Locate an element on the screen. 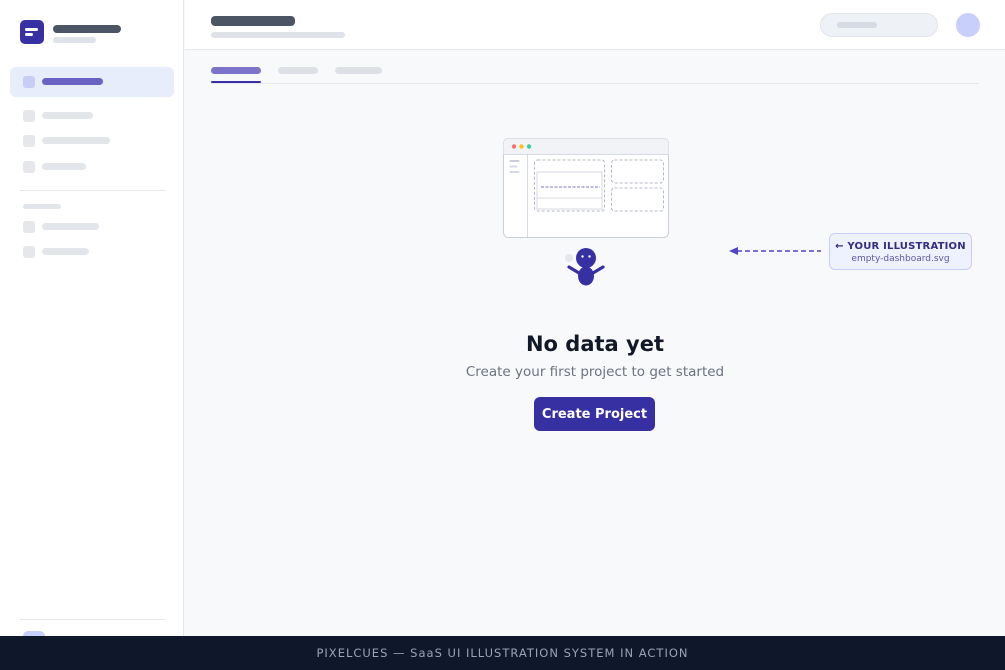 This screenshot has height=670, width=1005. empty-dashboard-illustration is located at coordinates (586, 214).